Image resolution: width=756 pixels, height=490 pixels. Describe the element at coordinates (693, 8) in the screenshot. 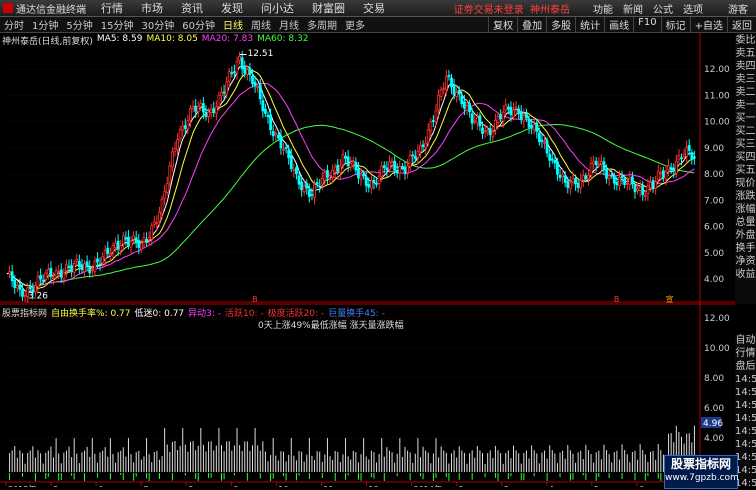

I see `menu-options: 选项` at that location.